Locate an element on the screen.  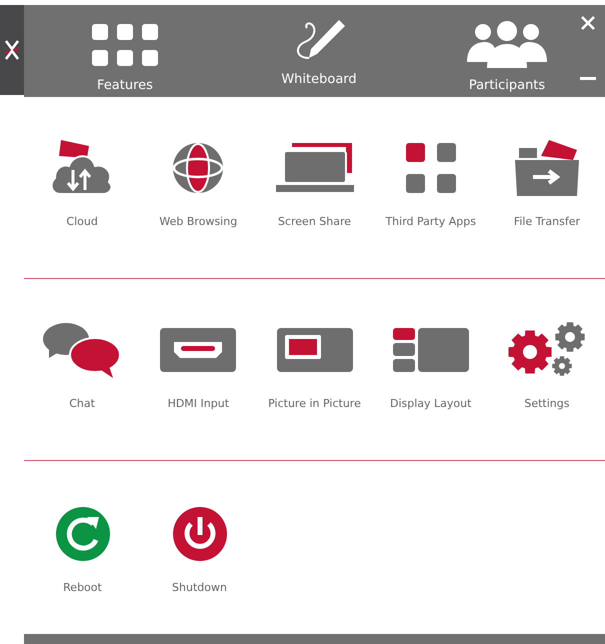
feature-tile: File Transfer is located at coordinates (546, 181).